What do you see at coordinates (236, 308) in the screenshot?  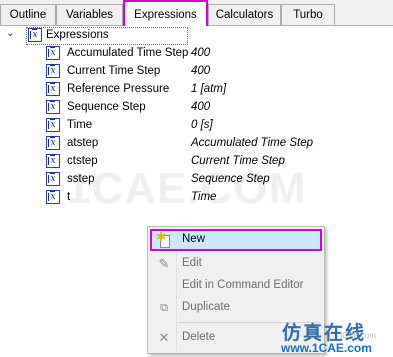 I see `menu-item-duplicate: ⧉ Duplicate` at bounding box center [236, 308].